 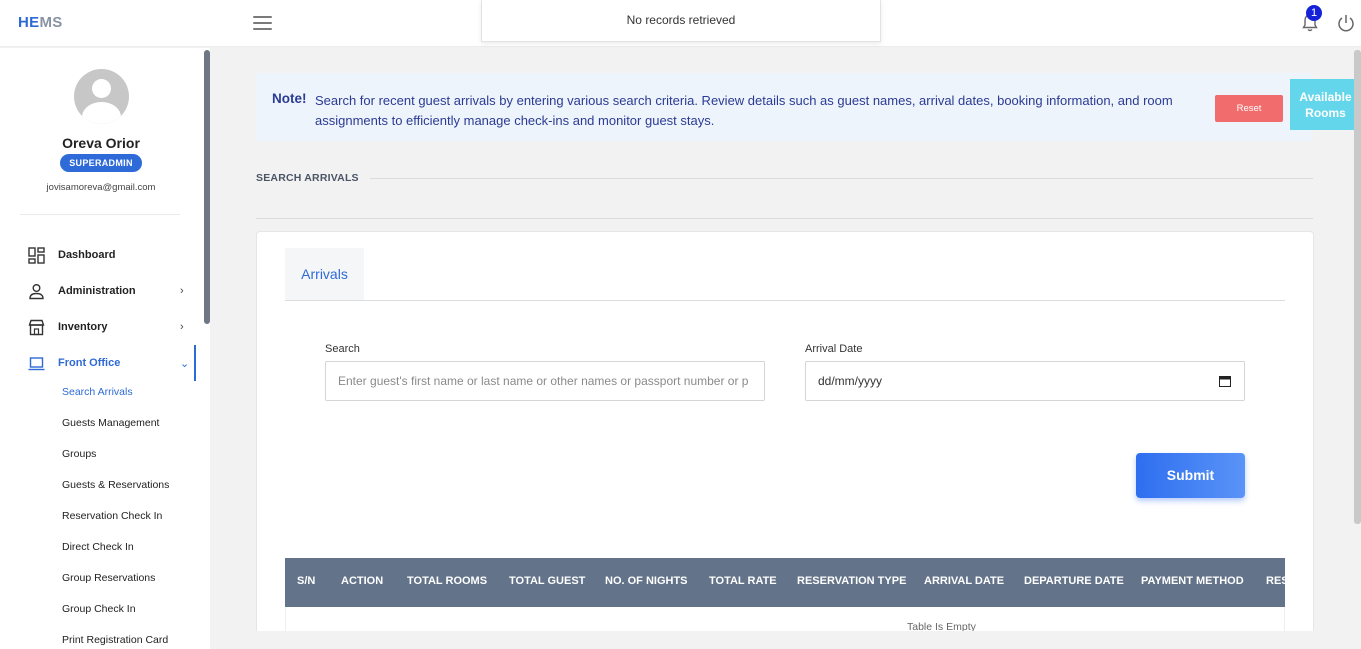 I want to click on table-empty-row, so click(x=785, y=619).